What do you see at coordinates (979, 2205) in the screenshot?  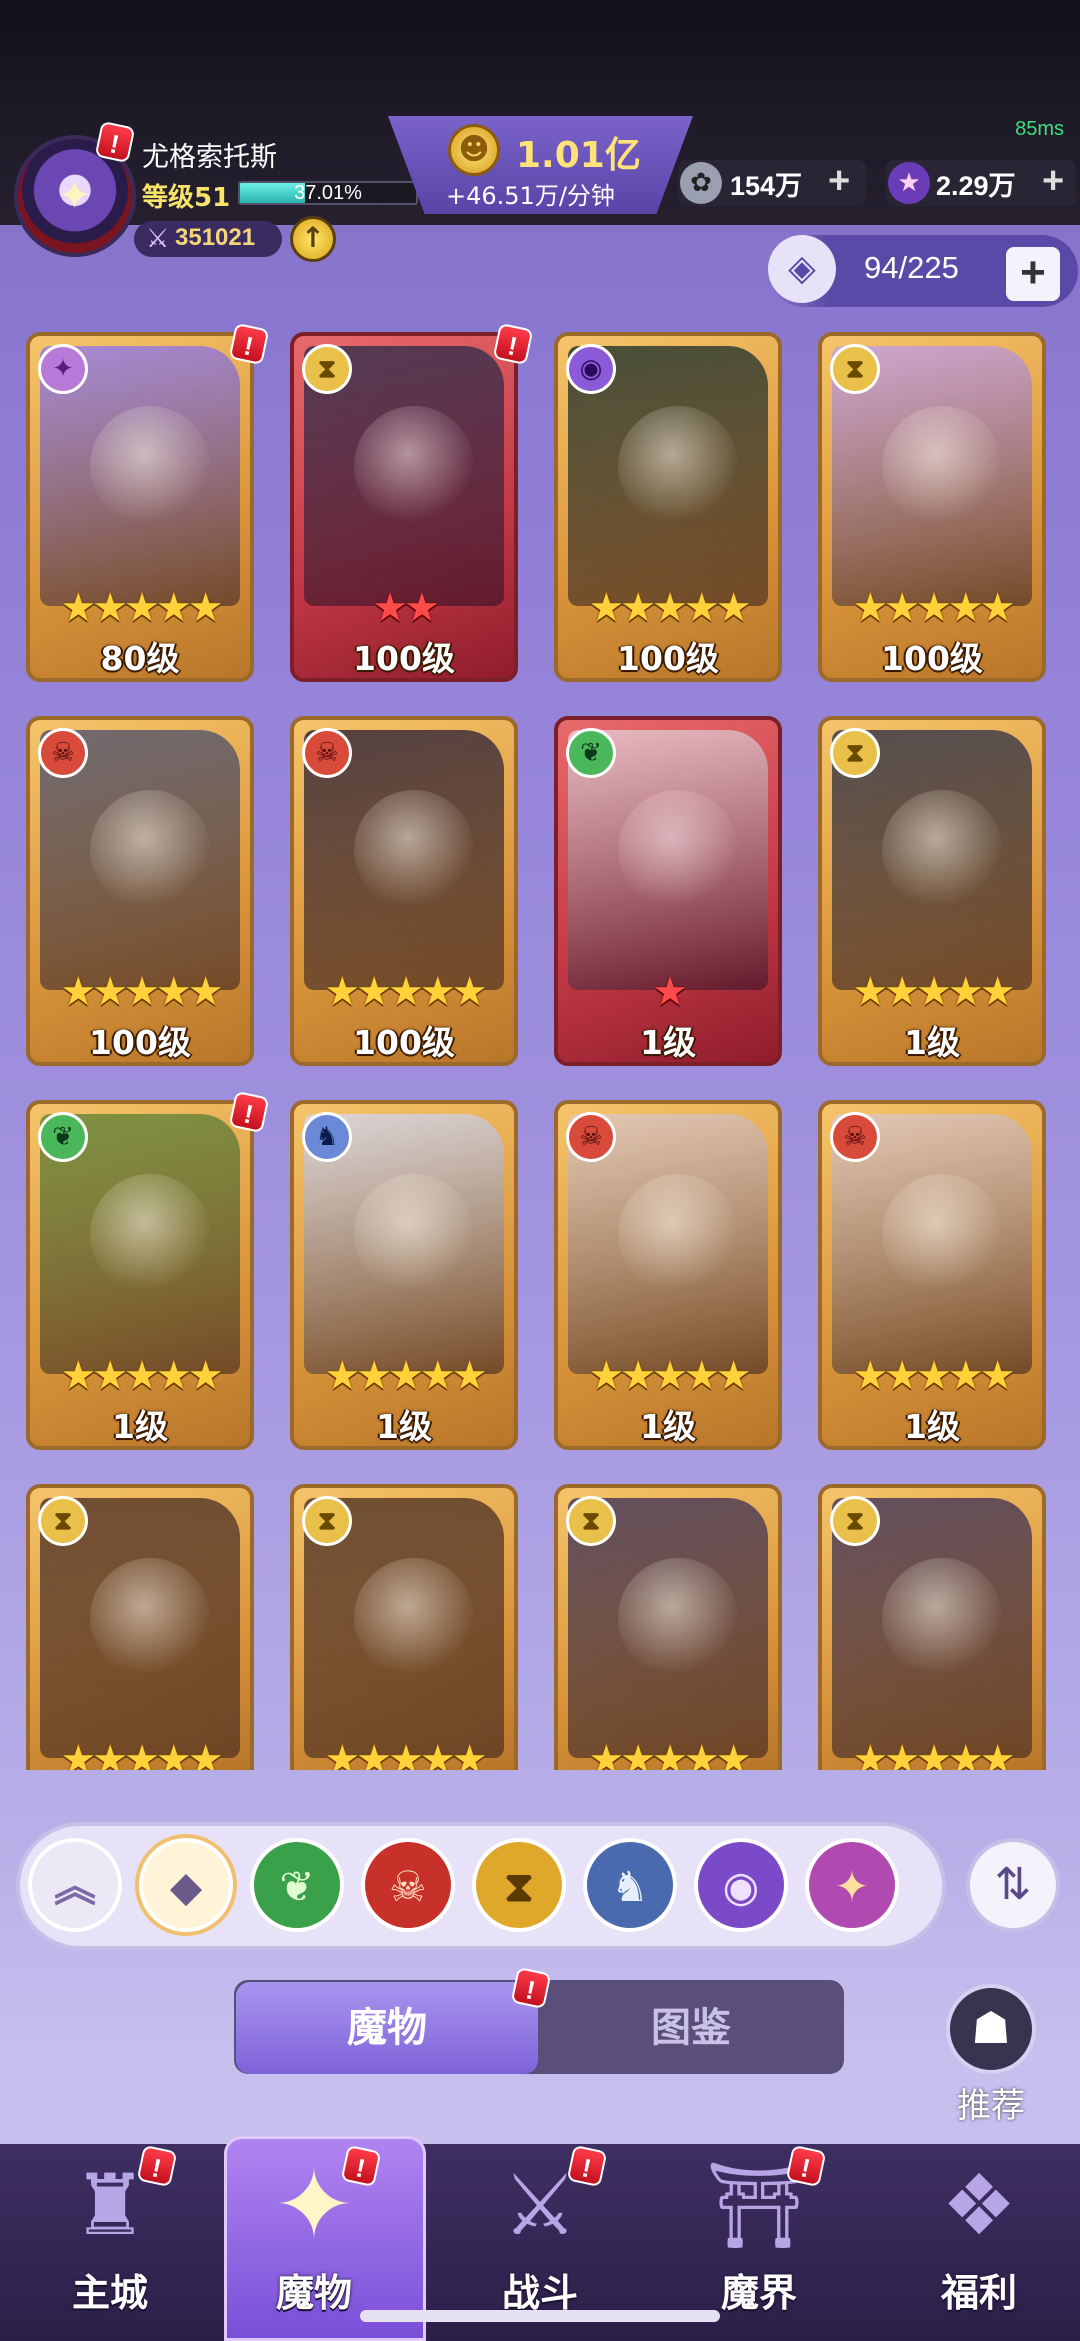 I see `treasure-chest-icon: ❖` at bounding box center [979, 2205].